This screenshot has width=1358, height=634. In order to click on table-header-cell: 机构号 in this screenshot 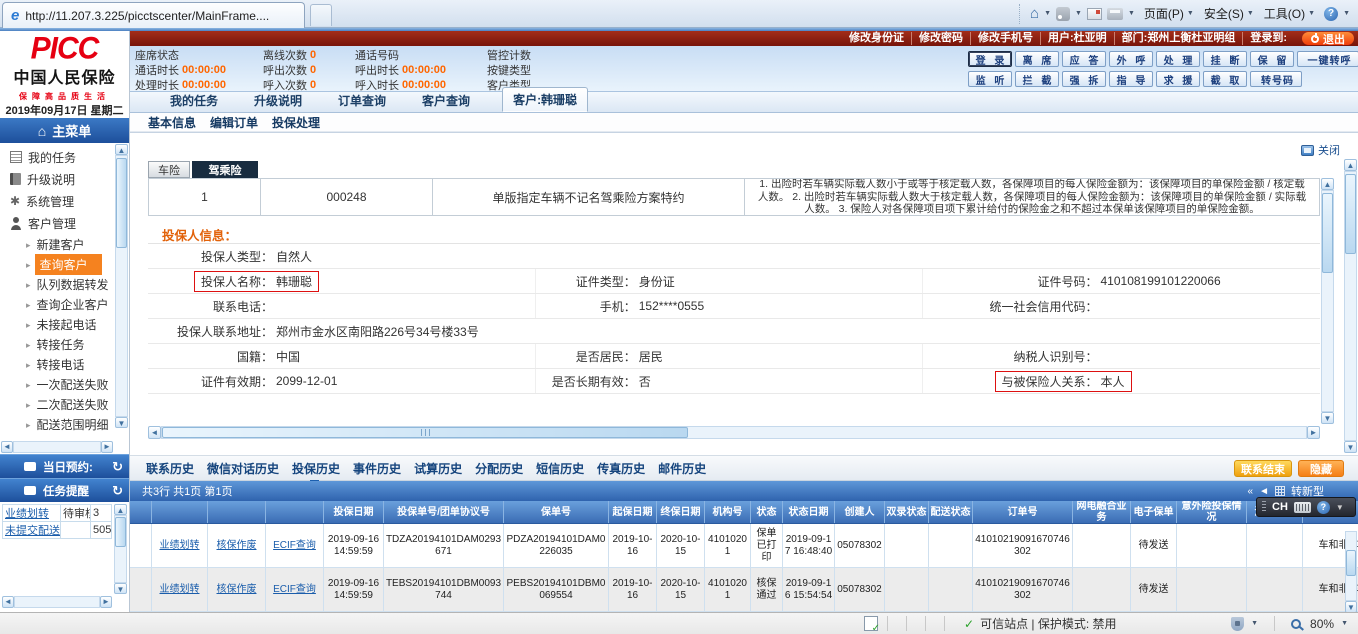, I will do `click(728, 512)`.